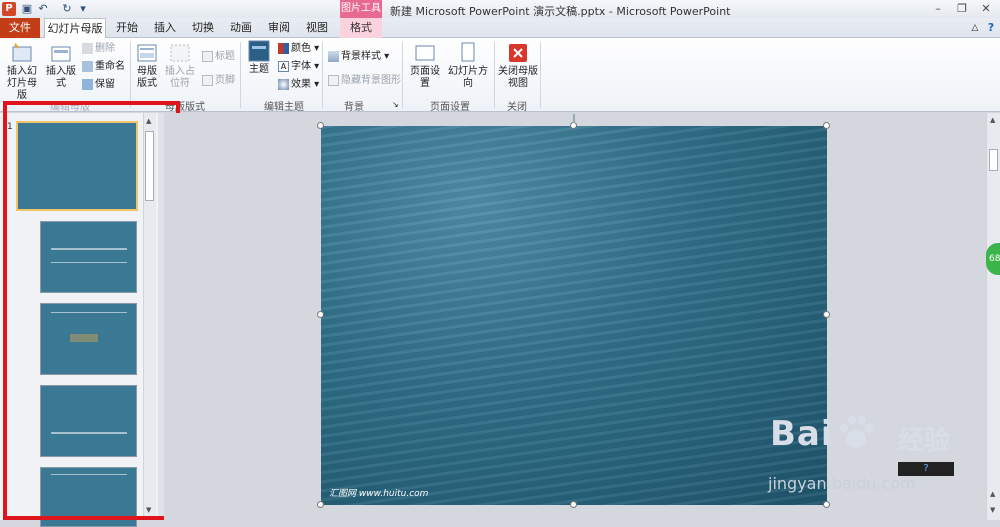 The image size is (1000, 527). What do you see at coordinates (207, 56) in the screenshot?
I see `title-checkbox-icon` at bounding box center [207, 56].